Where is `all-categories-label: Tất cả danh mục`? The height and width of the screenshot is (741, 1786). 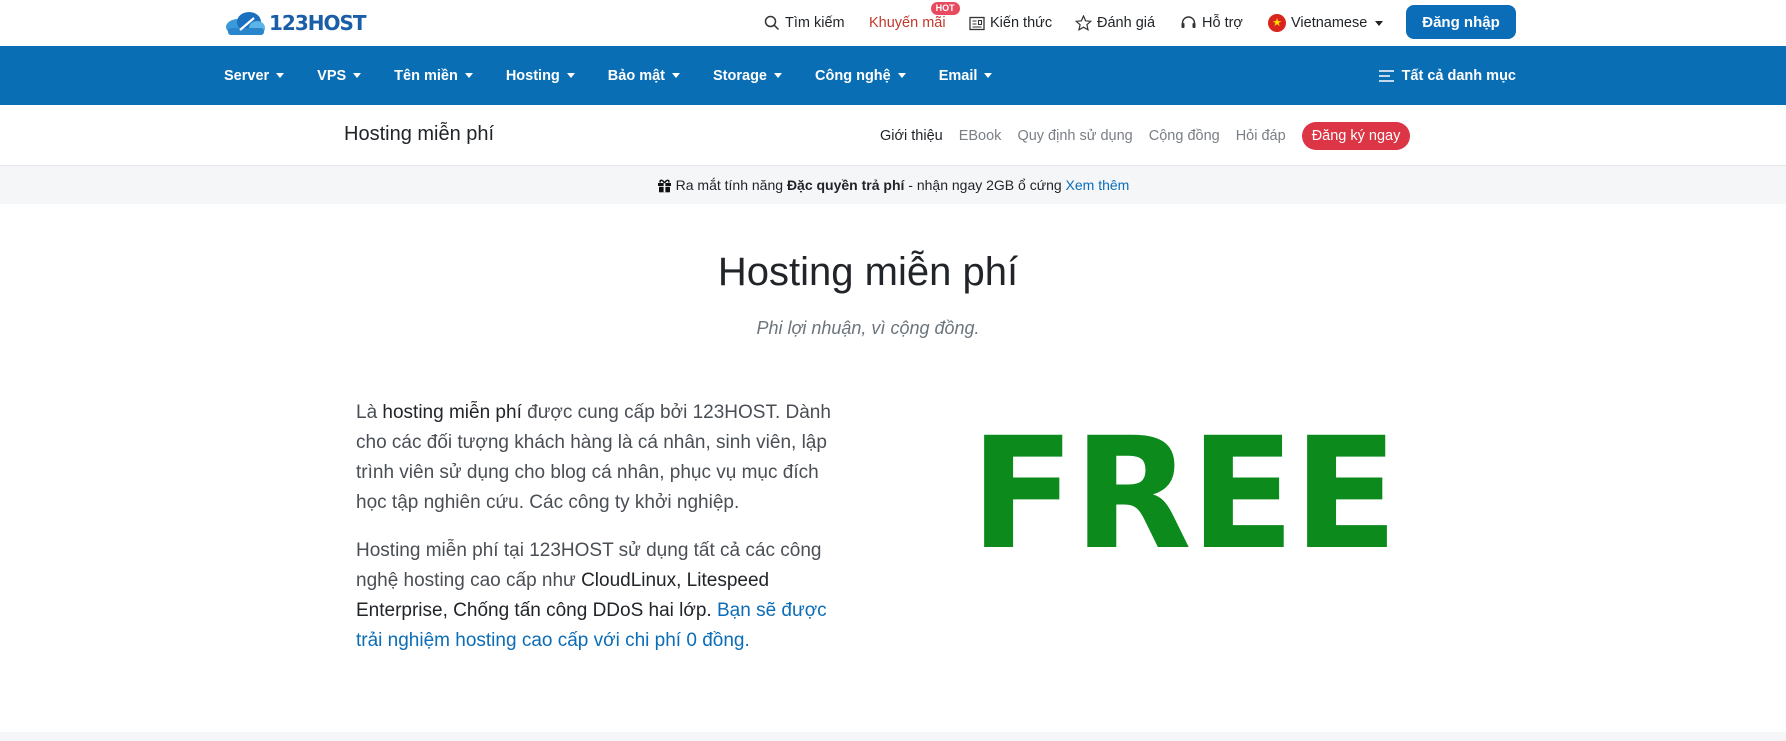
all-categories-label: Tất cả danh mục is located at coordinates (1458, 75).